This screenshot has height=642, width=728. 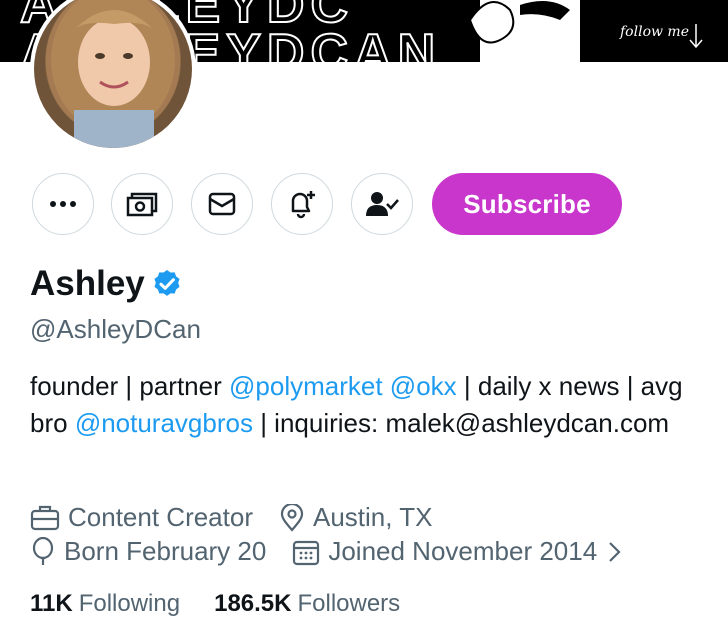 I want to click on profile-stats: 11K Following 186.5K Followers, so click(x=215, y=604).